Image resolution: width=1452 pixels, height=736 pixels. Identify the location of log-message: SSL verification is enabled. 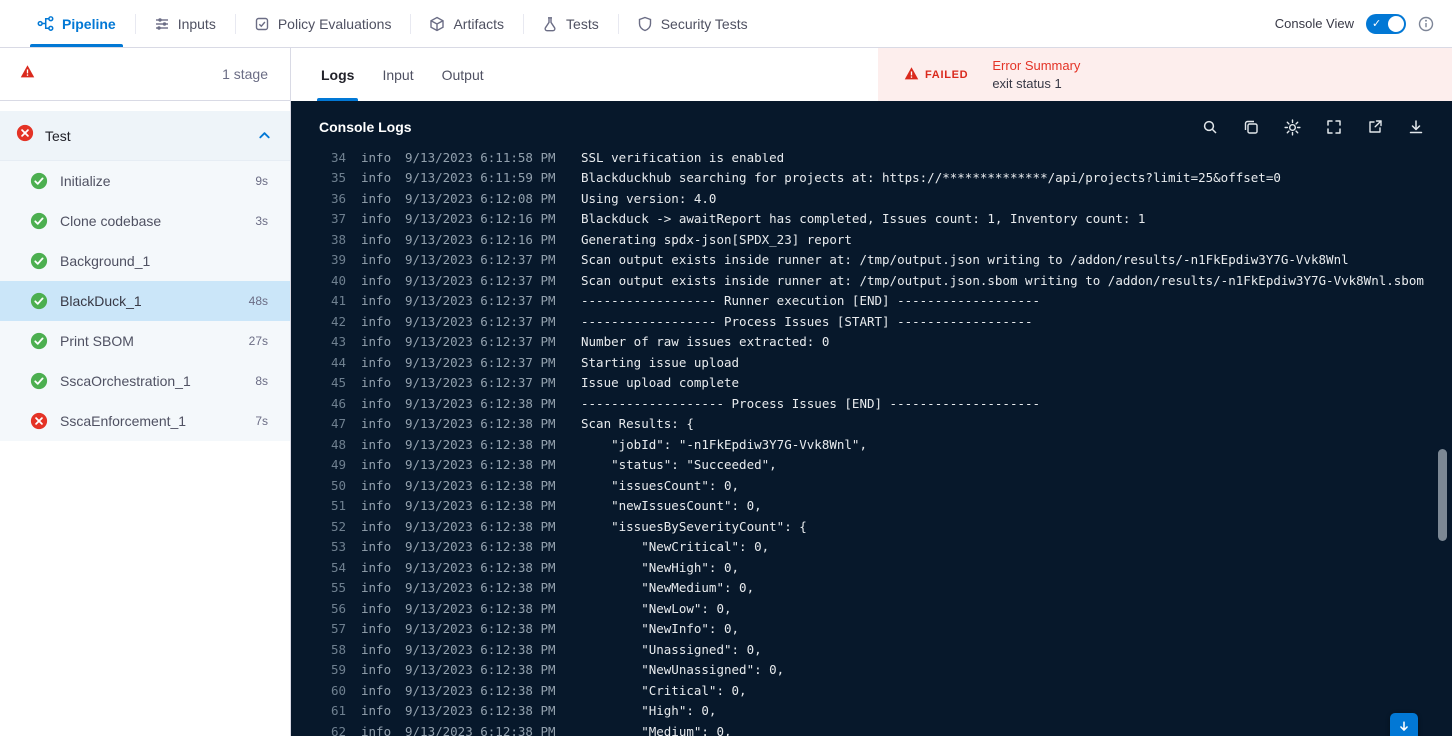
(683, 159).